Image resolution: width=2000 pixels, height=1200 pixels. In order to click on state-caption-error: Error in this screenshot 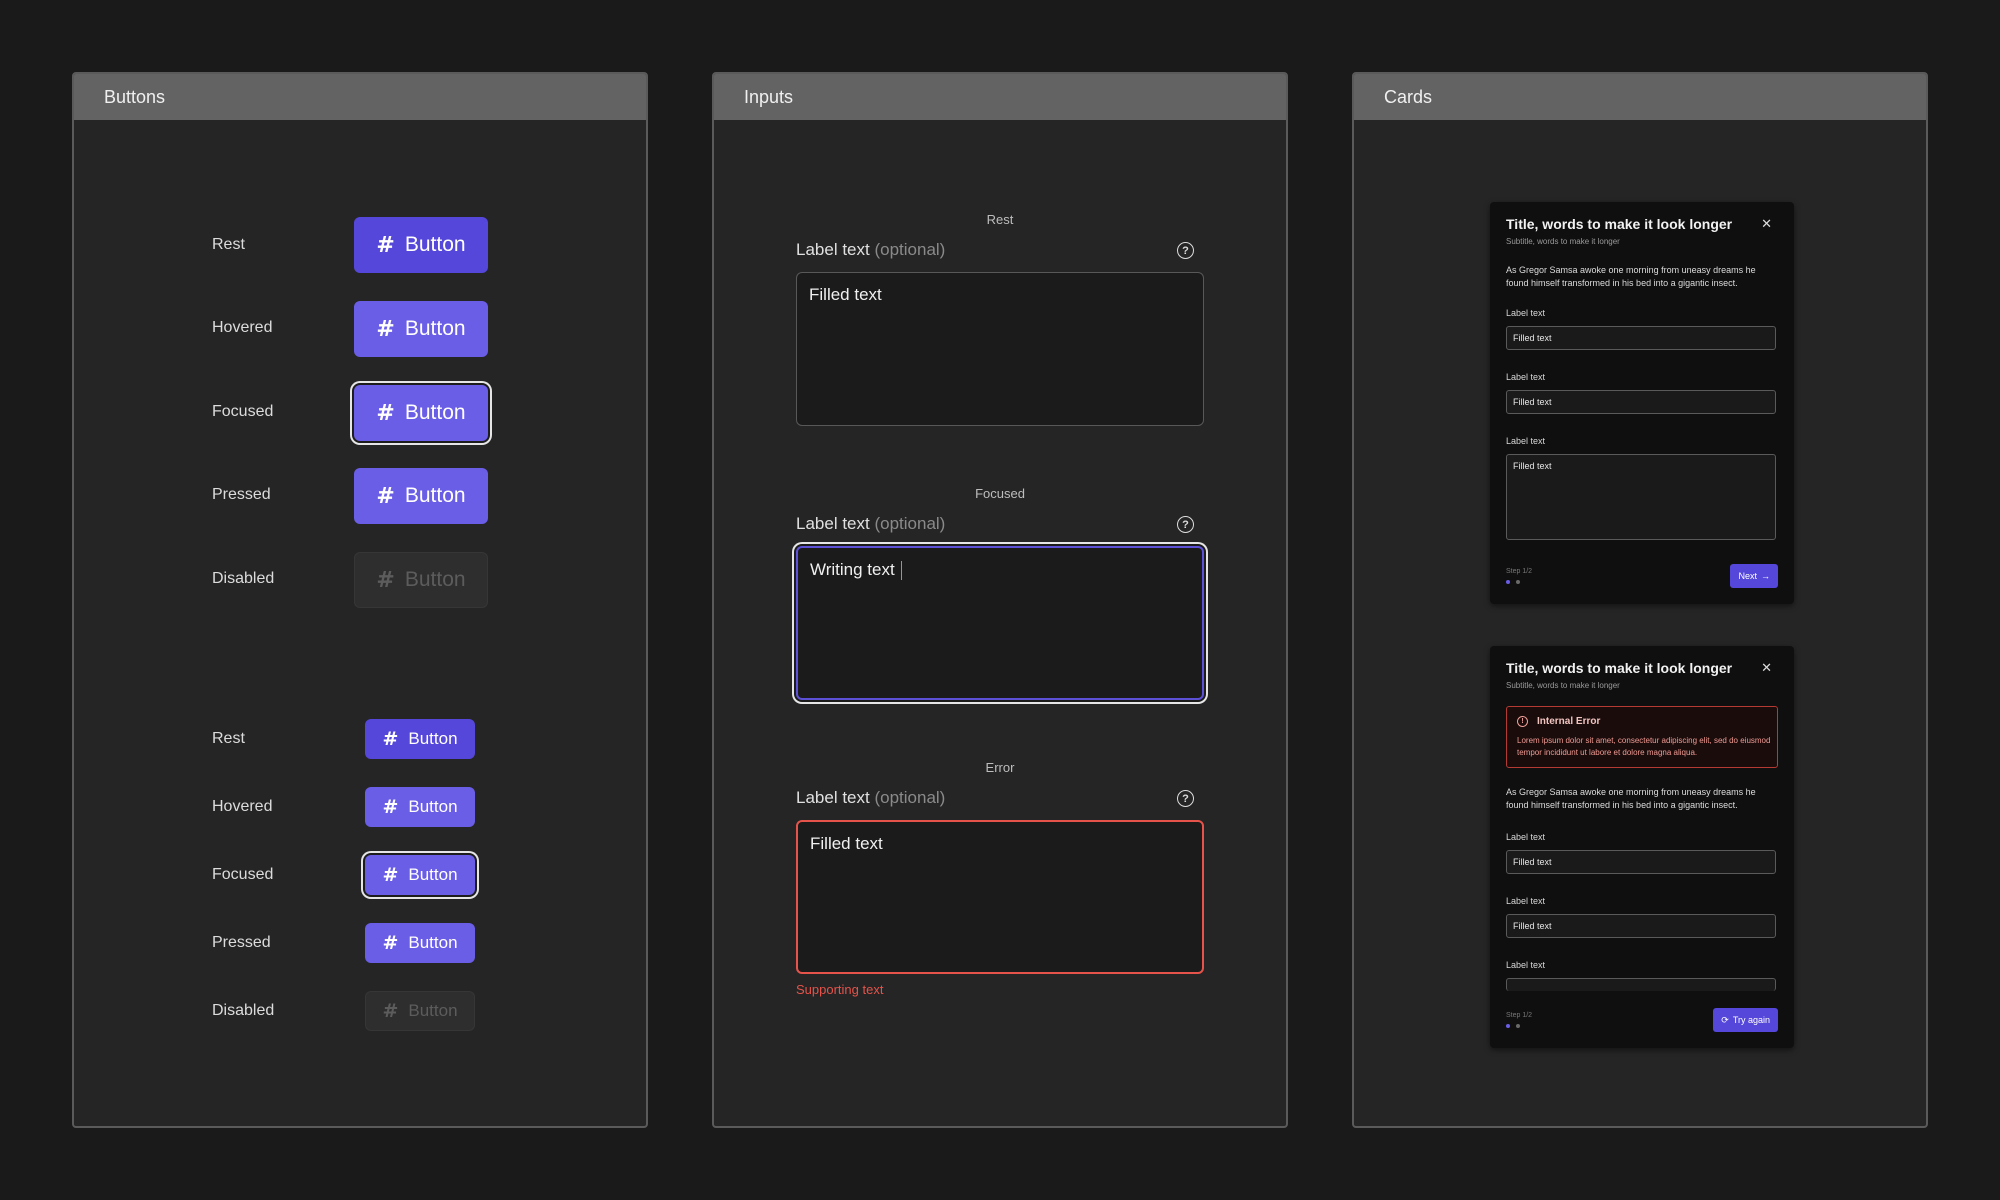, I will do `click(1000, 767)`.